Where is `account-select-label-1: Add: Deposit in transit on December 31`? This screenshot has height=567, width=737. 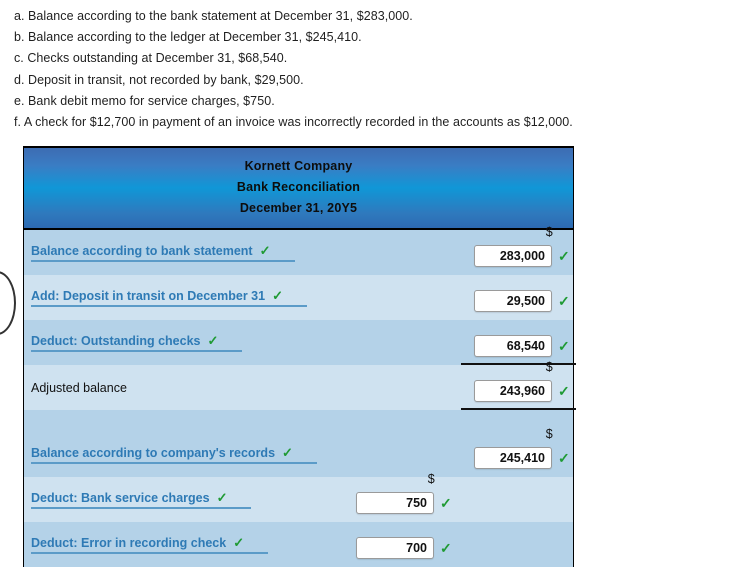
account-select-label-1: Add: Deposit in transit on December 31 is located at coordinates (148, 295).